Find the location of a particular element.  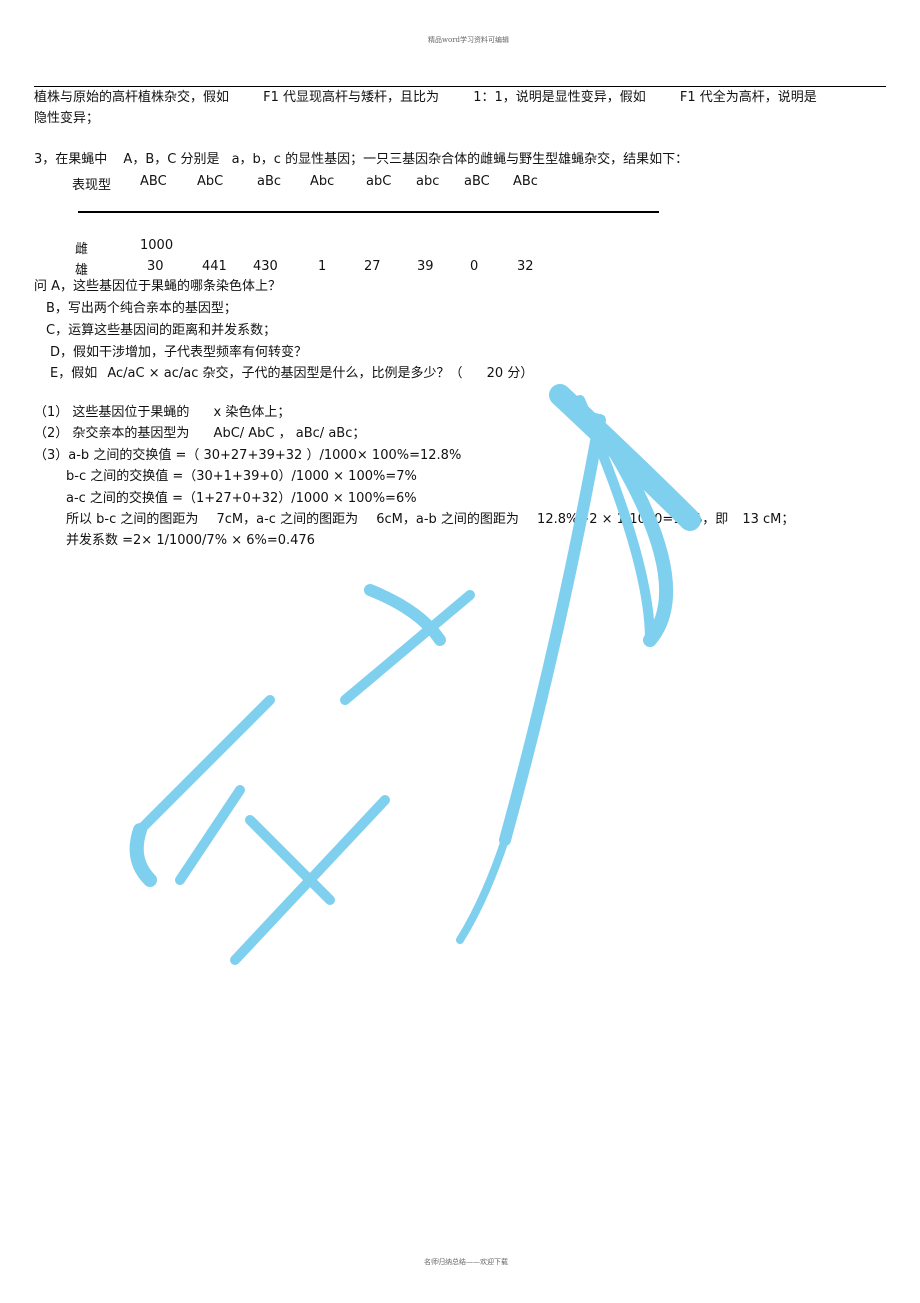

text: F1 代显现高杆与矮杆，且比为 is located at coordinates (351, 97).